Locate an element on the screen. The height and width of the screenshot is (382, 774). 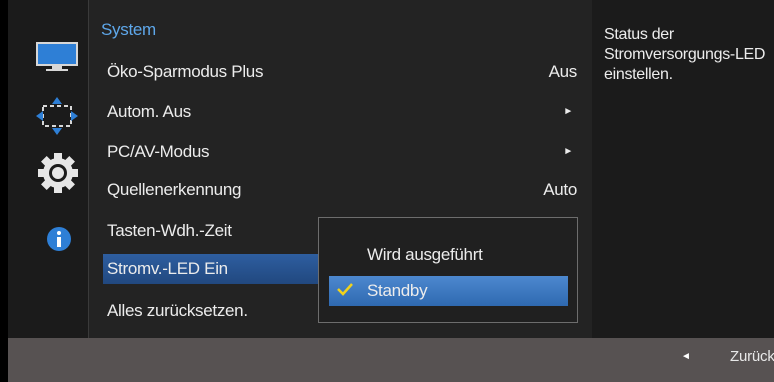
back-arrow-icon: ◄ is located at coordinates (686, 356).